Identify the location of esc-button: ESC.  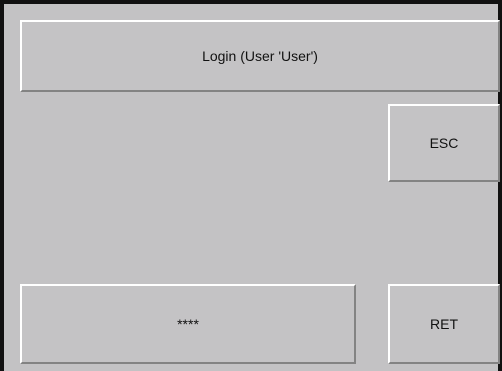
(444, 143).